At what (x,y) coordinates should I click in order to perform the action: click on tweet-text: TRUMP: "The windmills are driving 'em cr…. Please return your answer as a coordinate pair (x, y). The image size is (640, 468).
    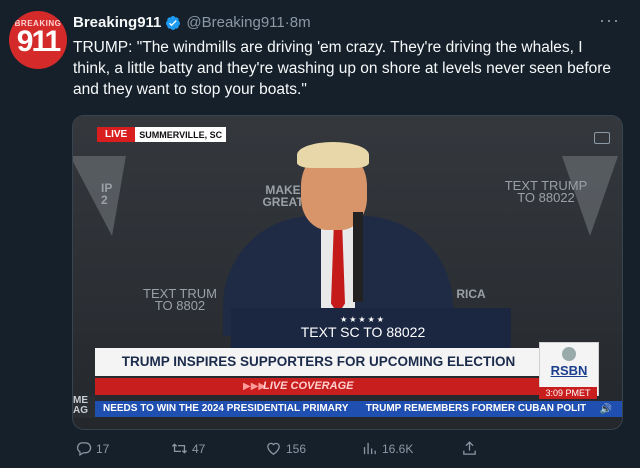
    Looking at the image, I should click on (342, 68).